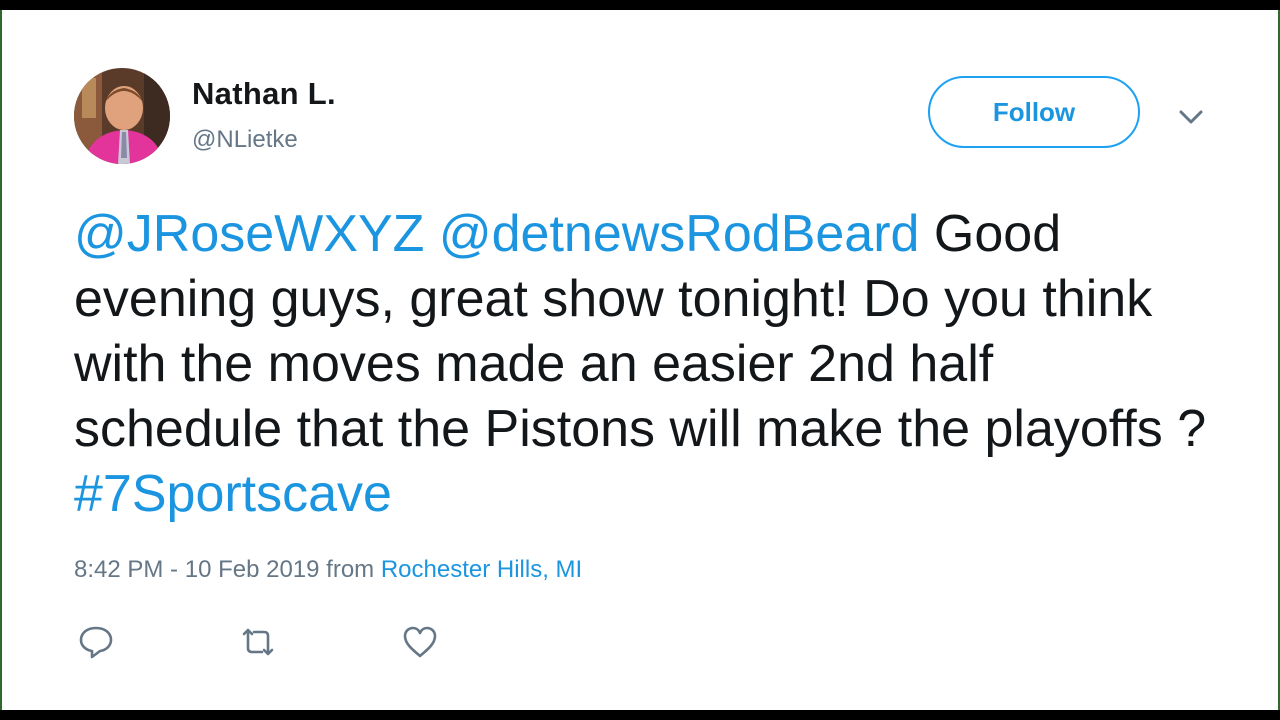 Image resolution: width=1280 pixels, height=720 pixels. What do you see at coordinates (233, 494) in the screenshot?
I see `hashtag-link: #7Sportscave` at bounding box center [233, 494].